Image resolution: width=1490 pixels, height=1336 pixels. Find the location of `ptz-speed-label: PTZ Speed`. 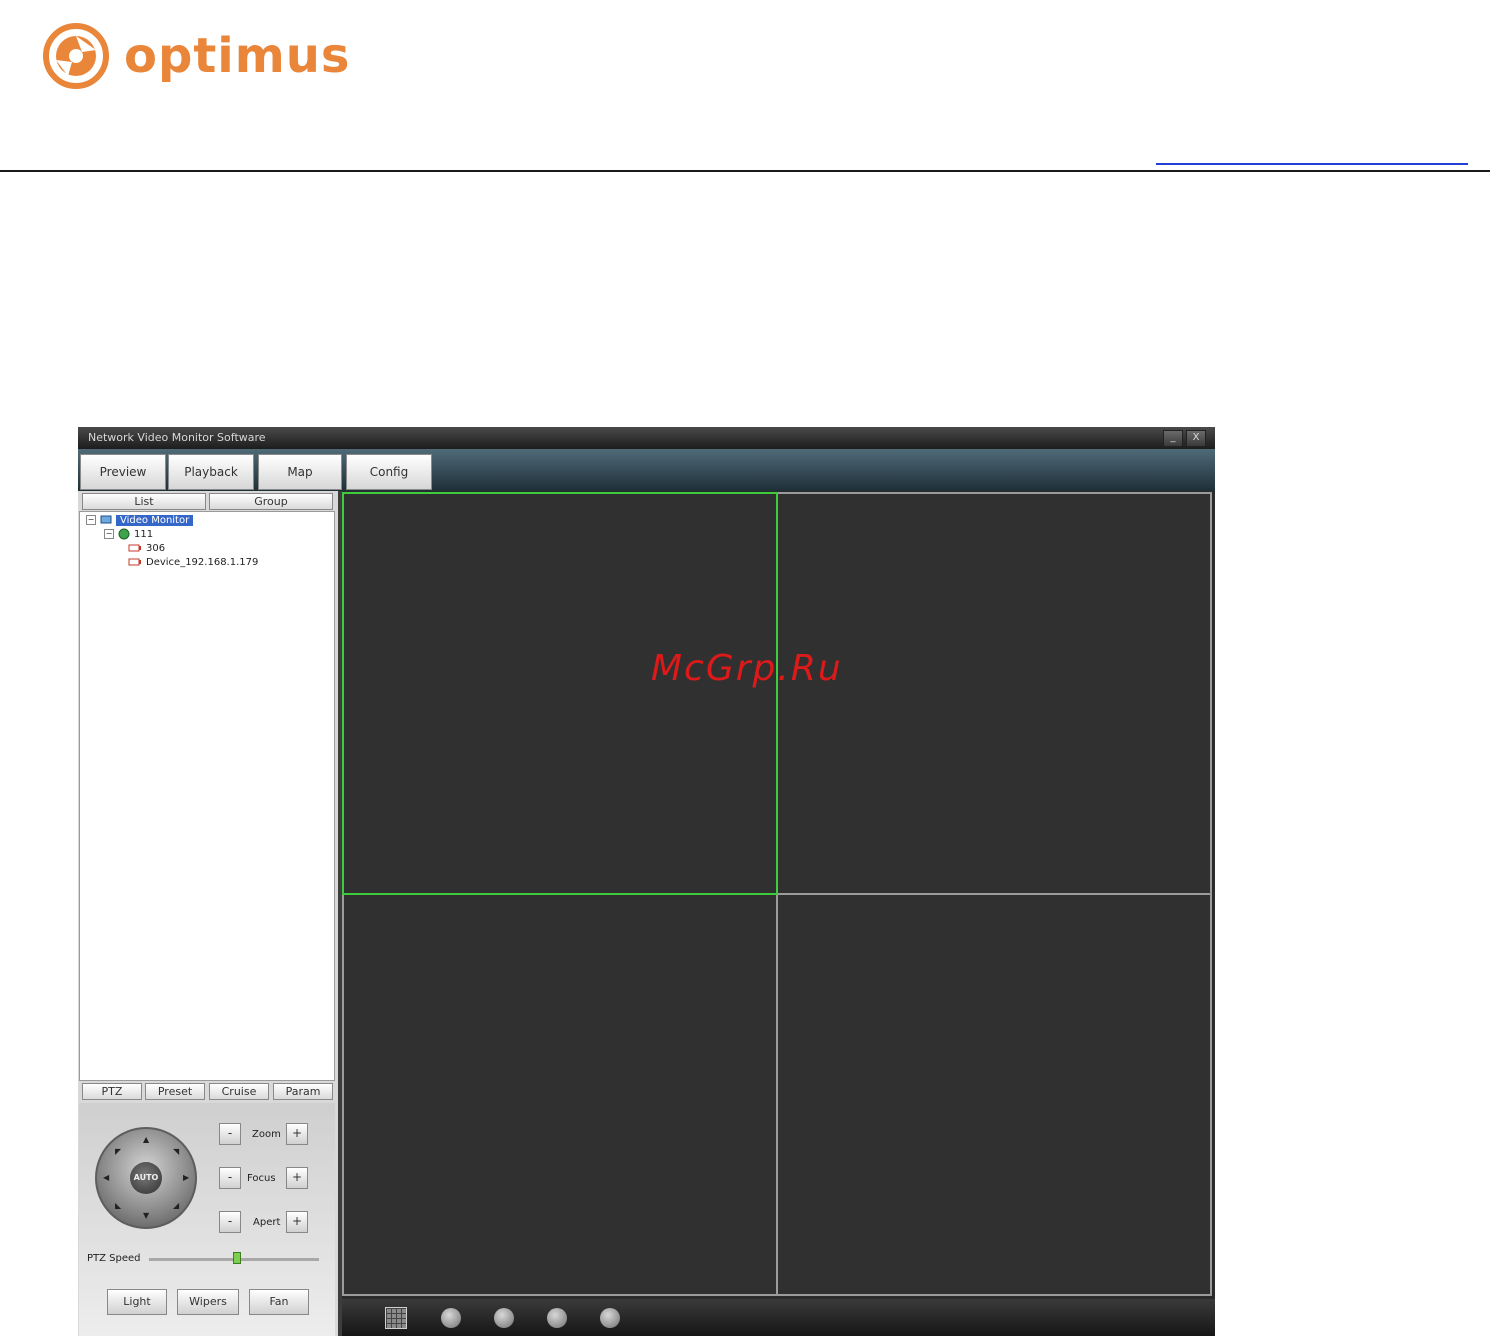

ptz-speed-label: PTZ Speed is located at coordinates (114, 1258).